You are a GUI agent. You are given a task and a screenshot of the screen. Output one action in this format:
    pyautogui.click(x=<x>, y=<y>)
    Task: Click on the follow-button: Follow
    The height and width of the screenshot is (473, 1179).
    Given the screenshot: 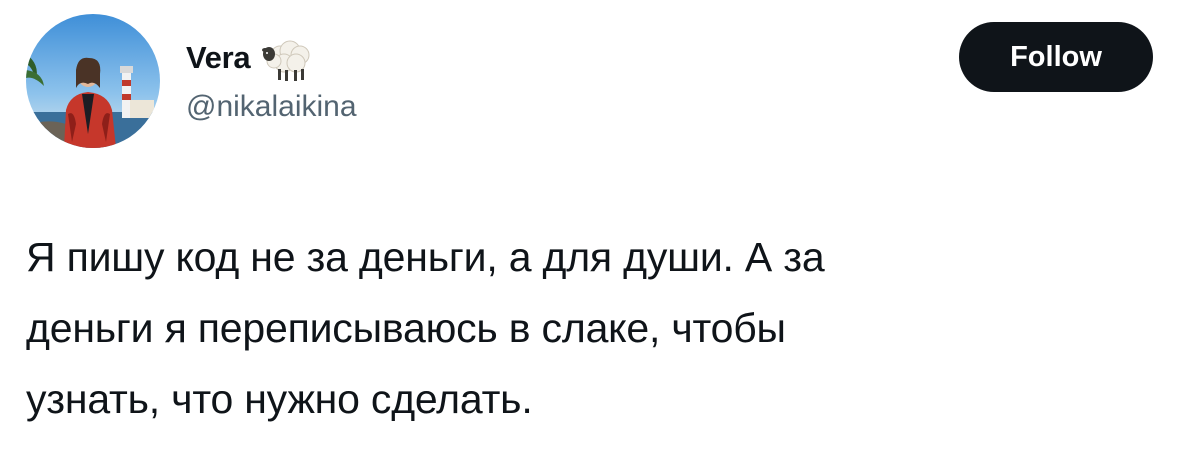 What is the action you would take?
    pyautogui.click(x=1056, y=57)
    